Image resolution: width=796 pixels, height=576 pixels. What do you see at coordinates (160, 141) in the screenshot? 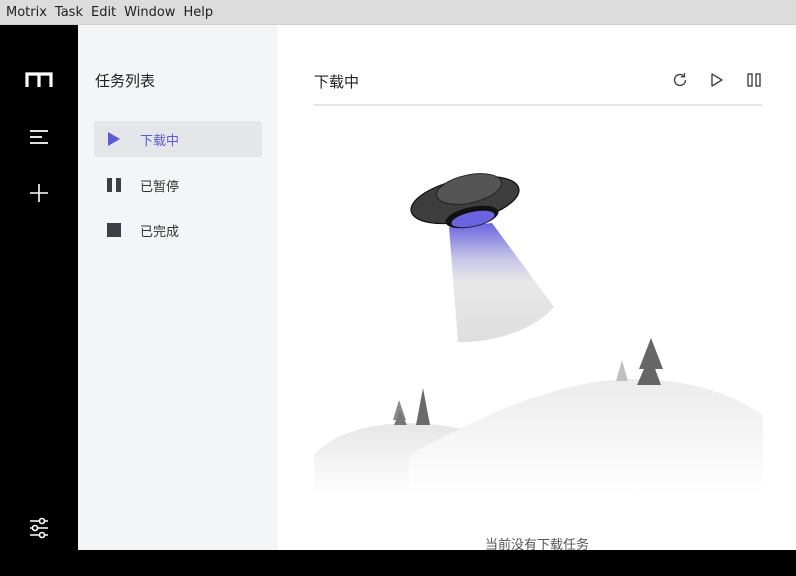
I see `nav-item-label: 下载中` at bounding box center [160, 141].